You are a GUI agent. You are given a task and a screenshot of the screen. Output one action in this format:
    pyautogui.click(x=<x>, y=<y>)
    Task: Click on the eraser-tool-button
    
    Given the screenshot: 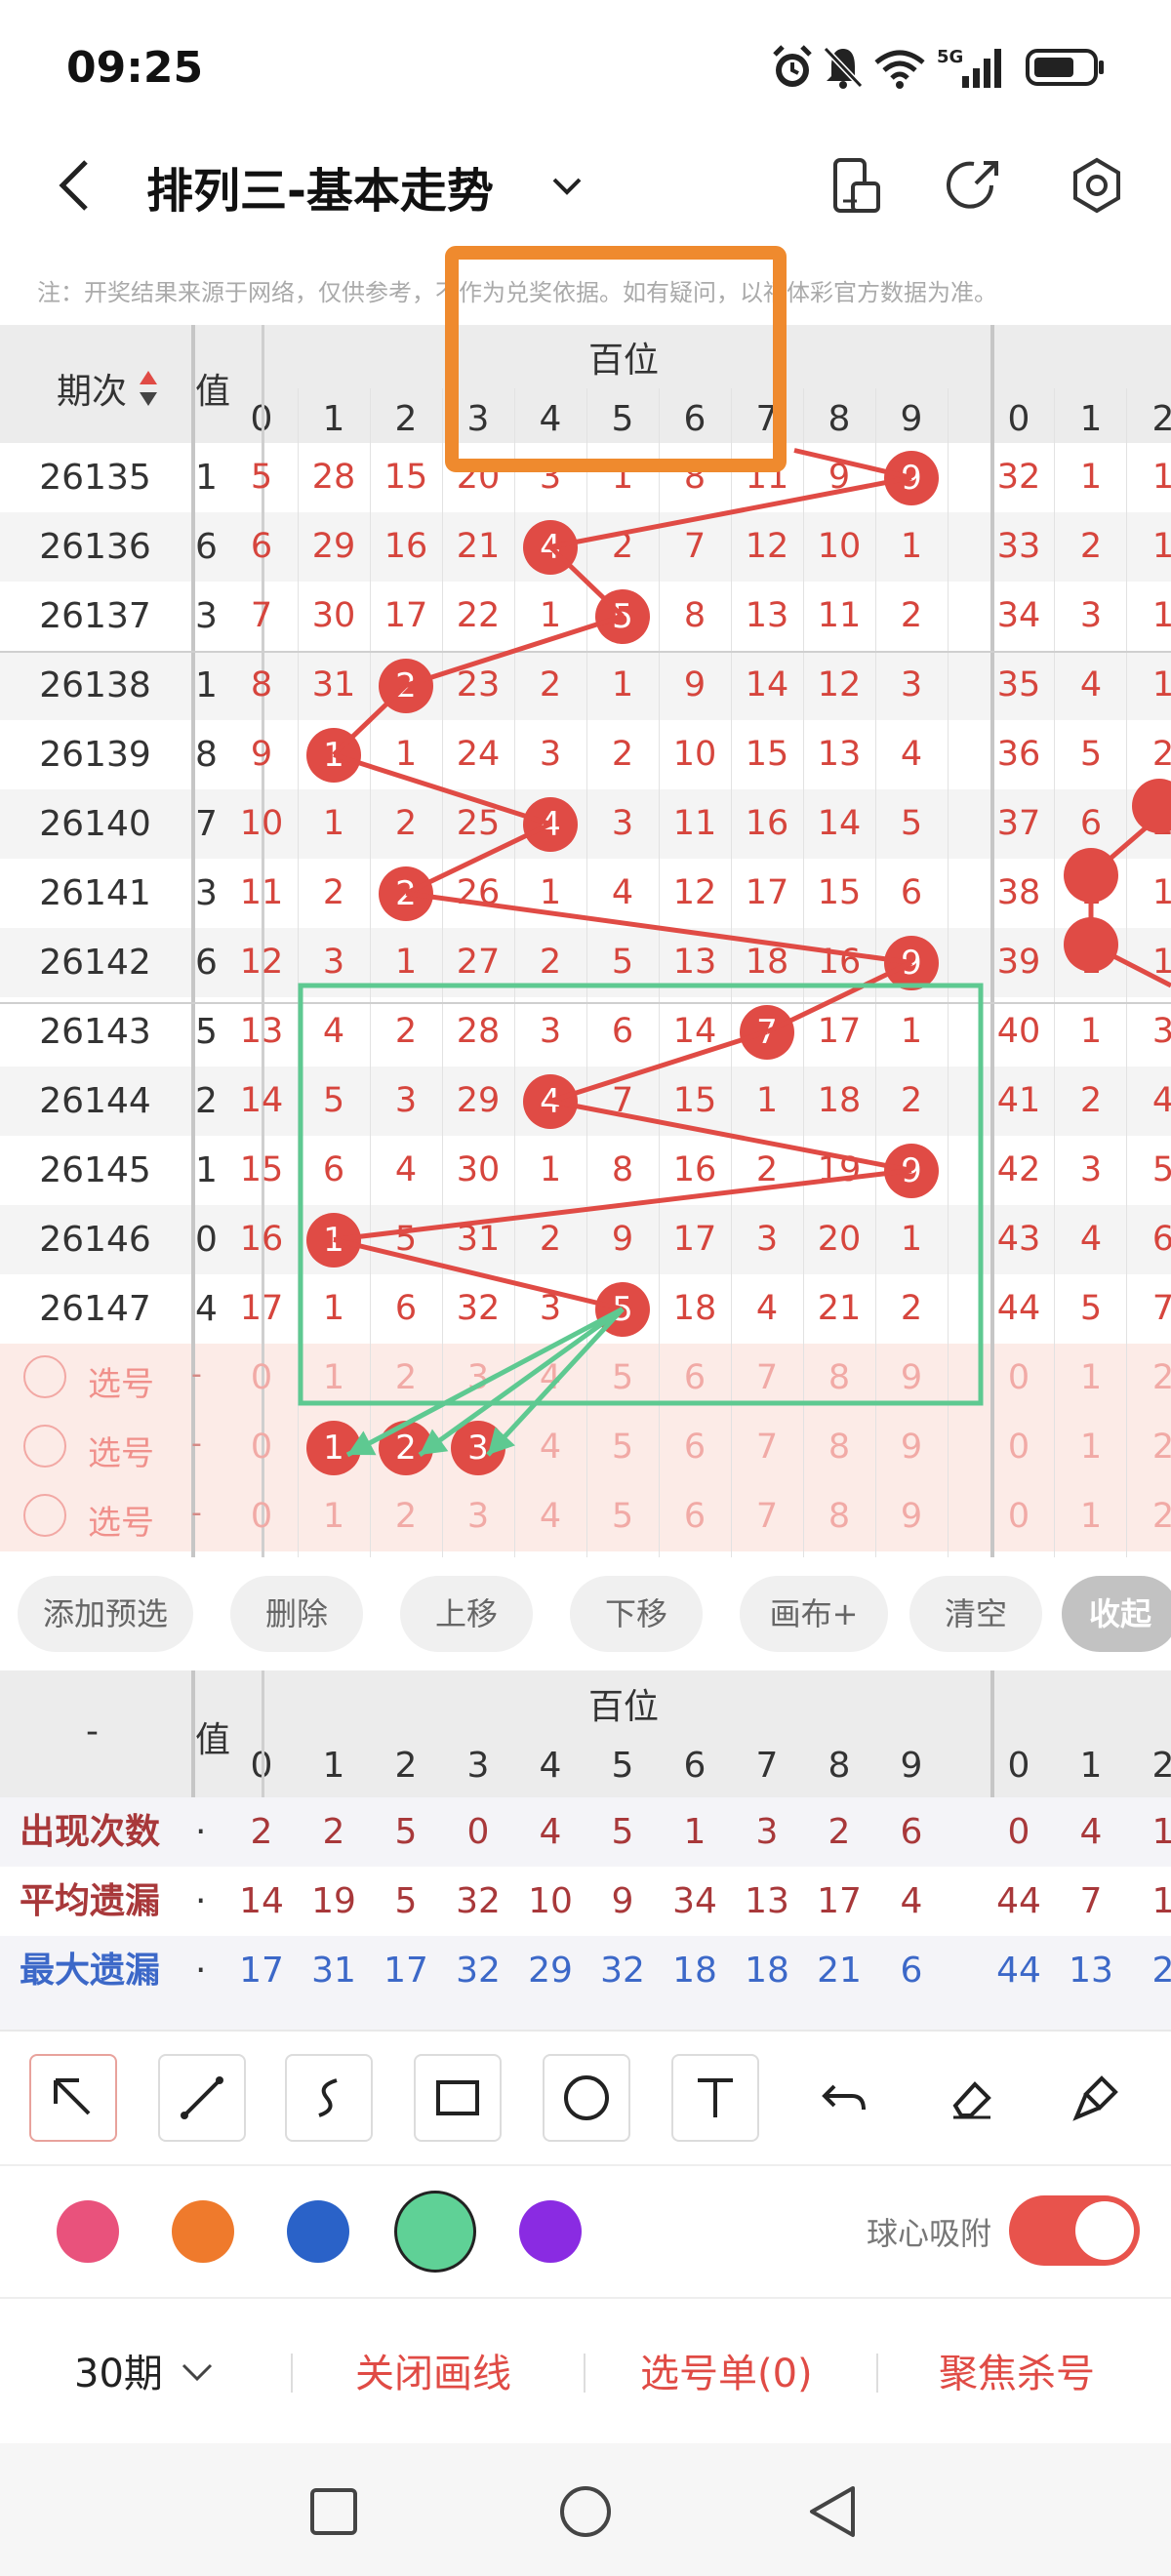 What is the action you would take?
    pyautogui.click(x=971, y=2098)
    